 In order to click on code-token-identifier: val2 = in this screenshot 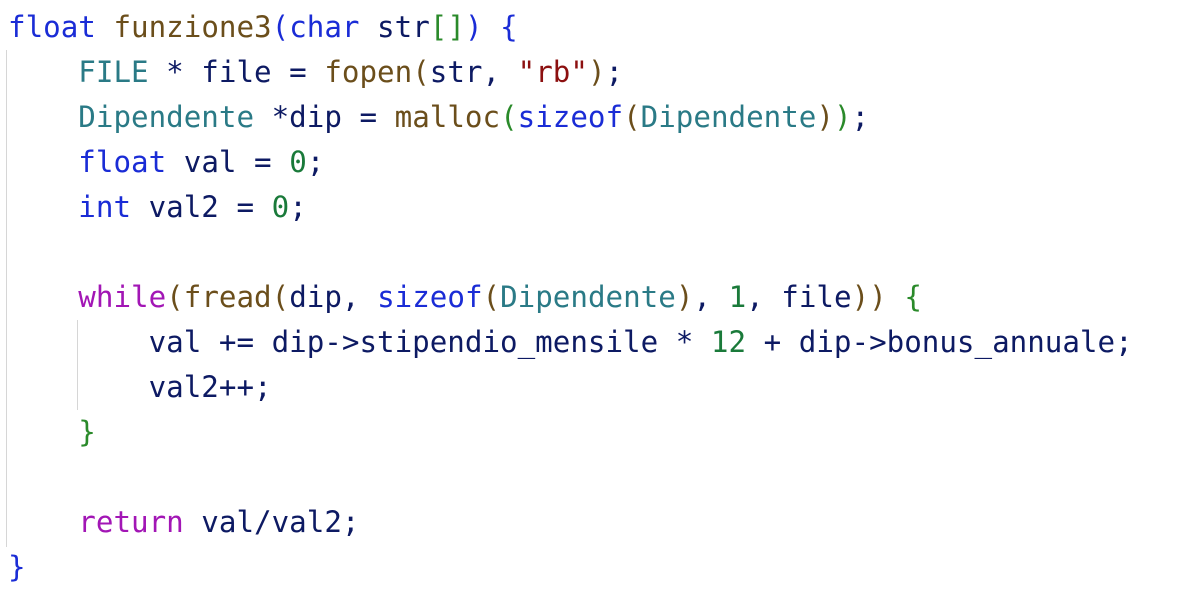, I will do `click(201, 207)`.